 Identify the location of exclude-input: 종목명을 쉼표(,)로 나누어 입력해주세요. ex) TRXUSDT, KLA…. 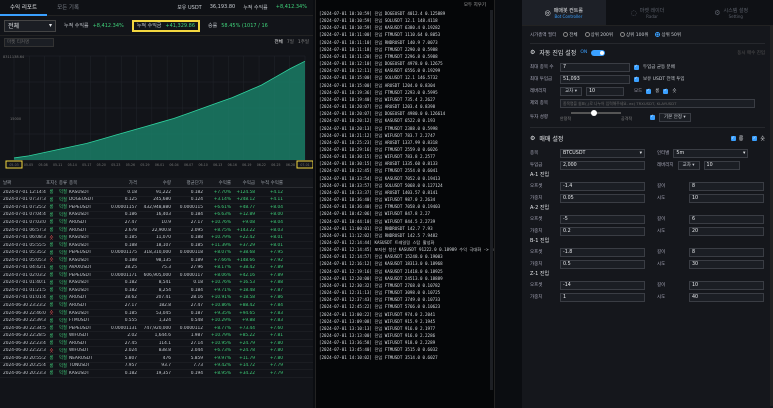
(657, 103).